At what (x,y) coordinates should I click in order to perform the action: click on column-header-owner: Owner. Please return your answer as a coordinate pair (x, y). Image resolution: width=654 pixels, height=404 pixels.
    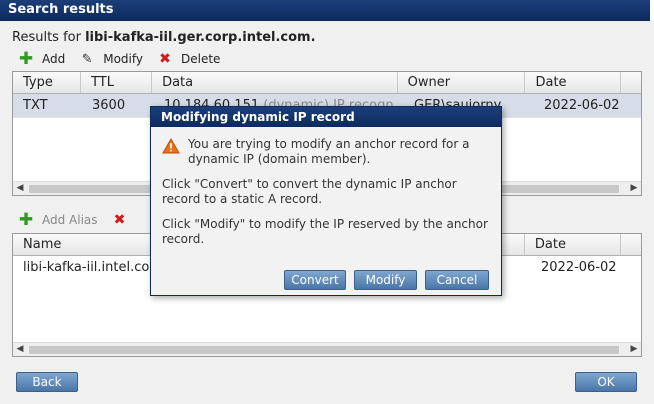
    Looking at the image, I should click on (462, 82).